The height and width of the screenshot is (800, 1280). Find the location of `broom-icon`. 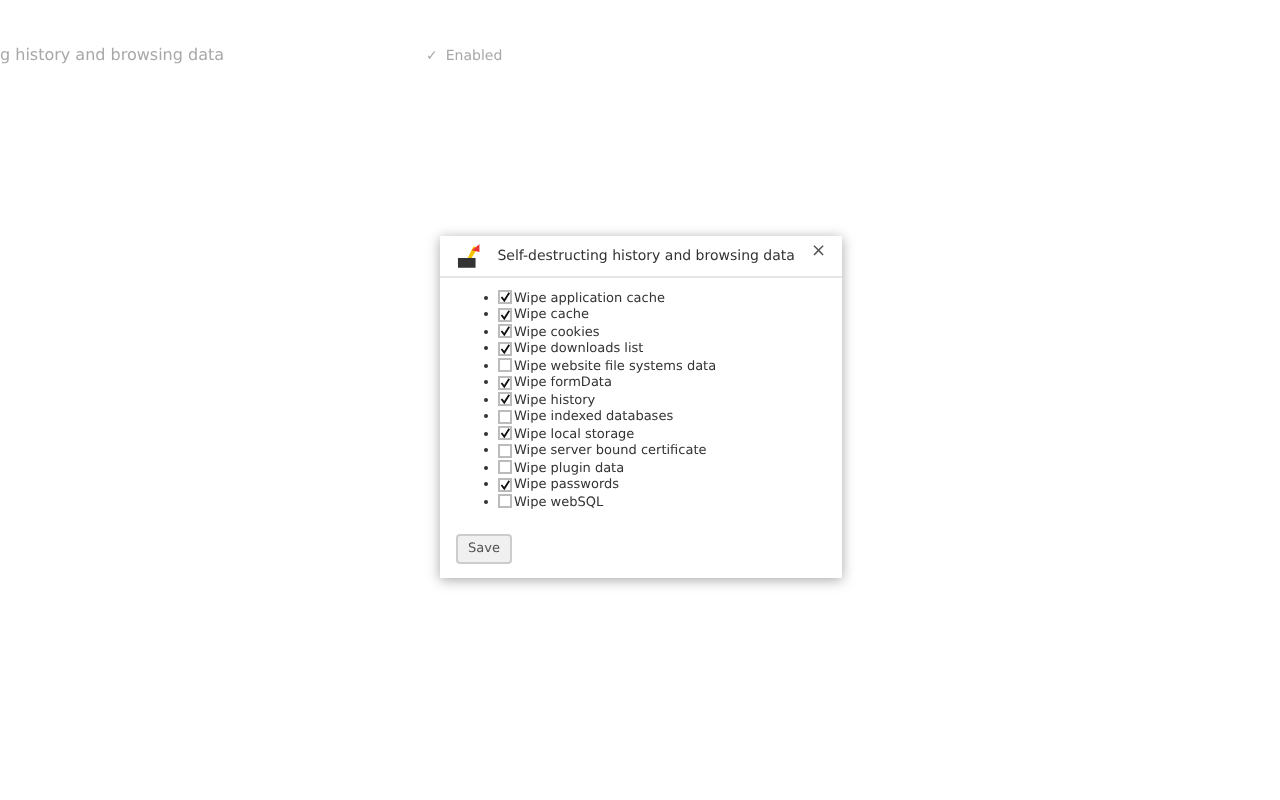

broom-icon is located at coordinates (469, 257).